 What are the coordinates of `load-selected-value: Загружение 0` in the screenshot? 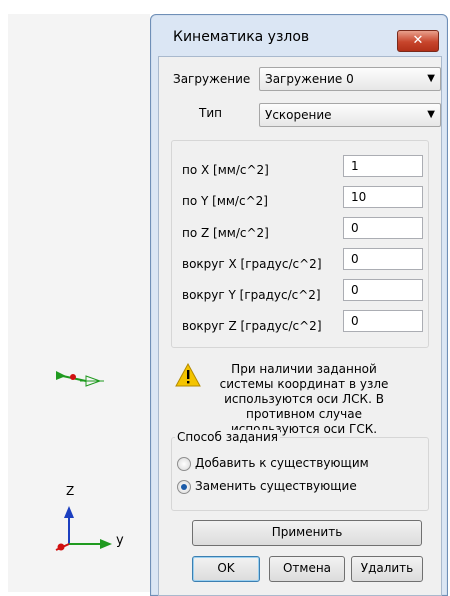 It's located at (309, 79).